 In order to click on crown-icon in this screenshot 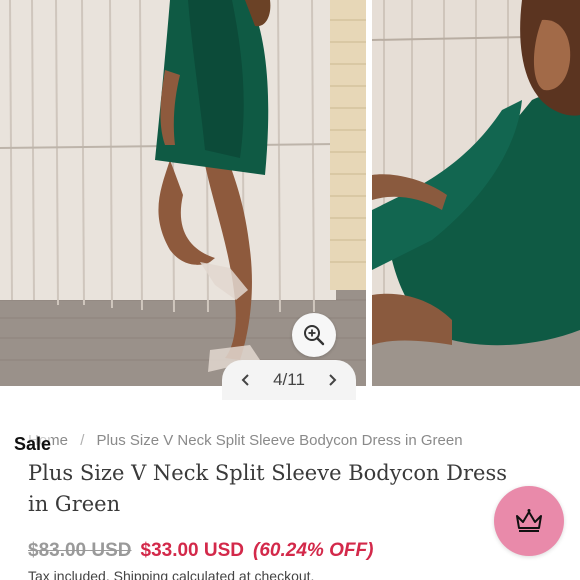, I will do `click(529, 520)`.